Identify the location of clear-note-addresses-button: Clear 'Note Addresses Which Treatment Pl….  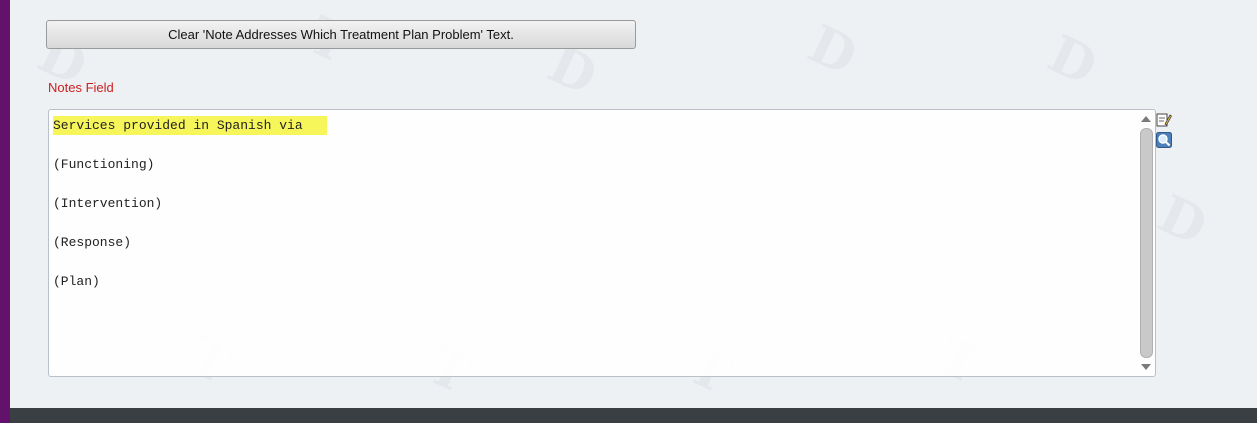
(341, 34).